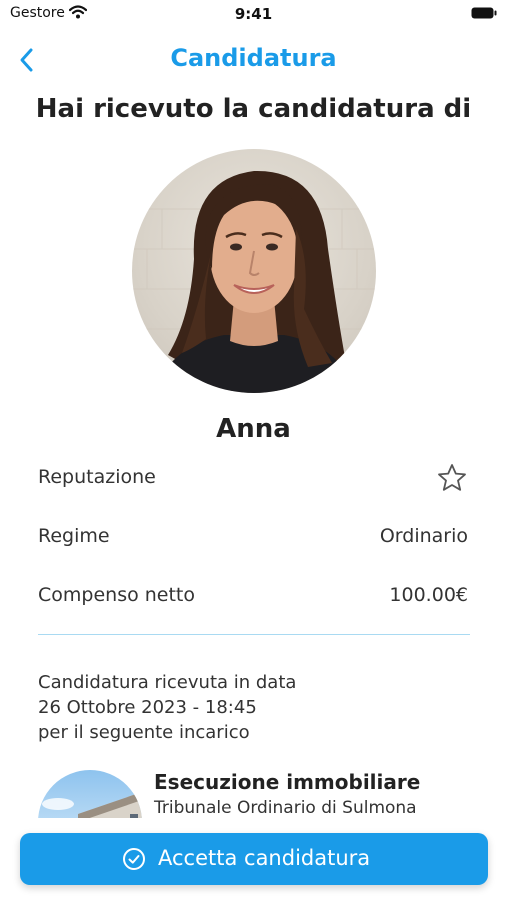  Describe the element at coordinates (144, 732) in the screenshot. I see `received-line-3: per il seguente incarico` at that location.